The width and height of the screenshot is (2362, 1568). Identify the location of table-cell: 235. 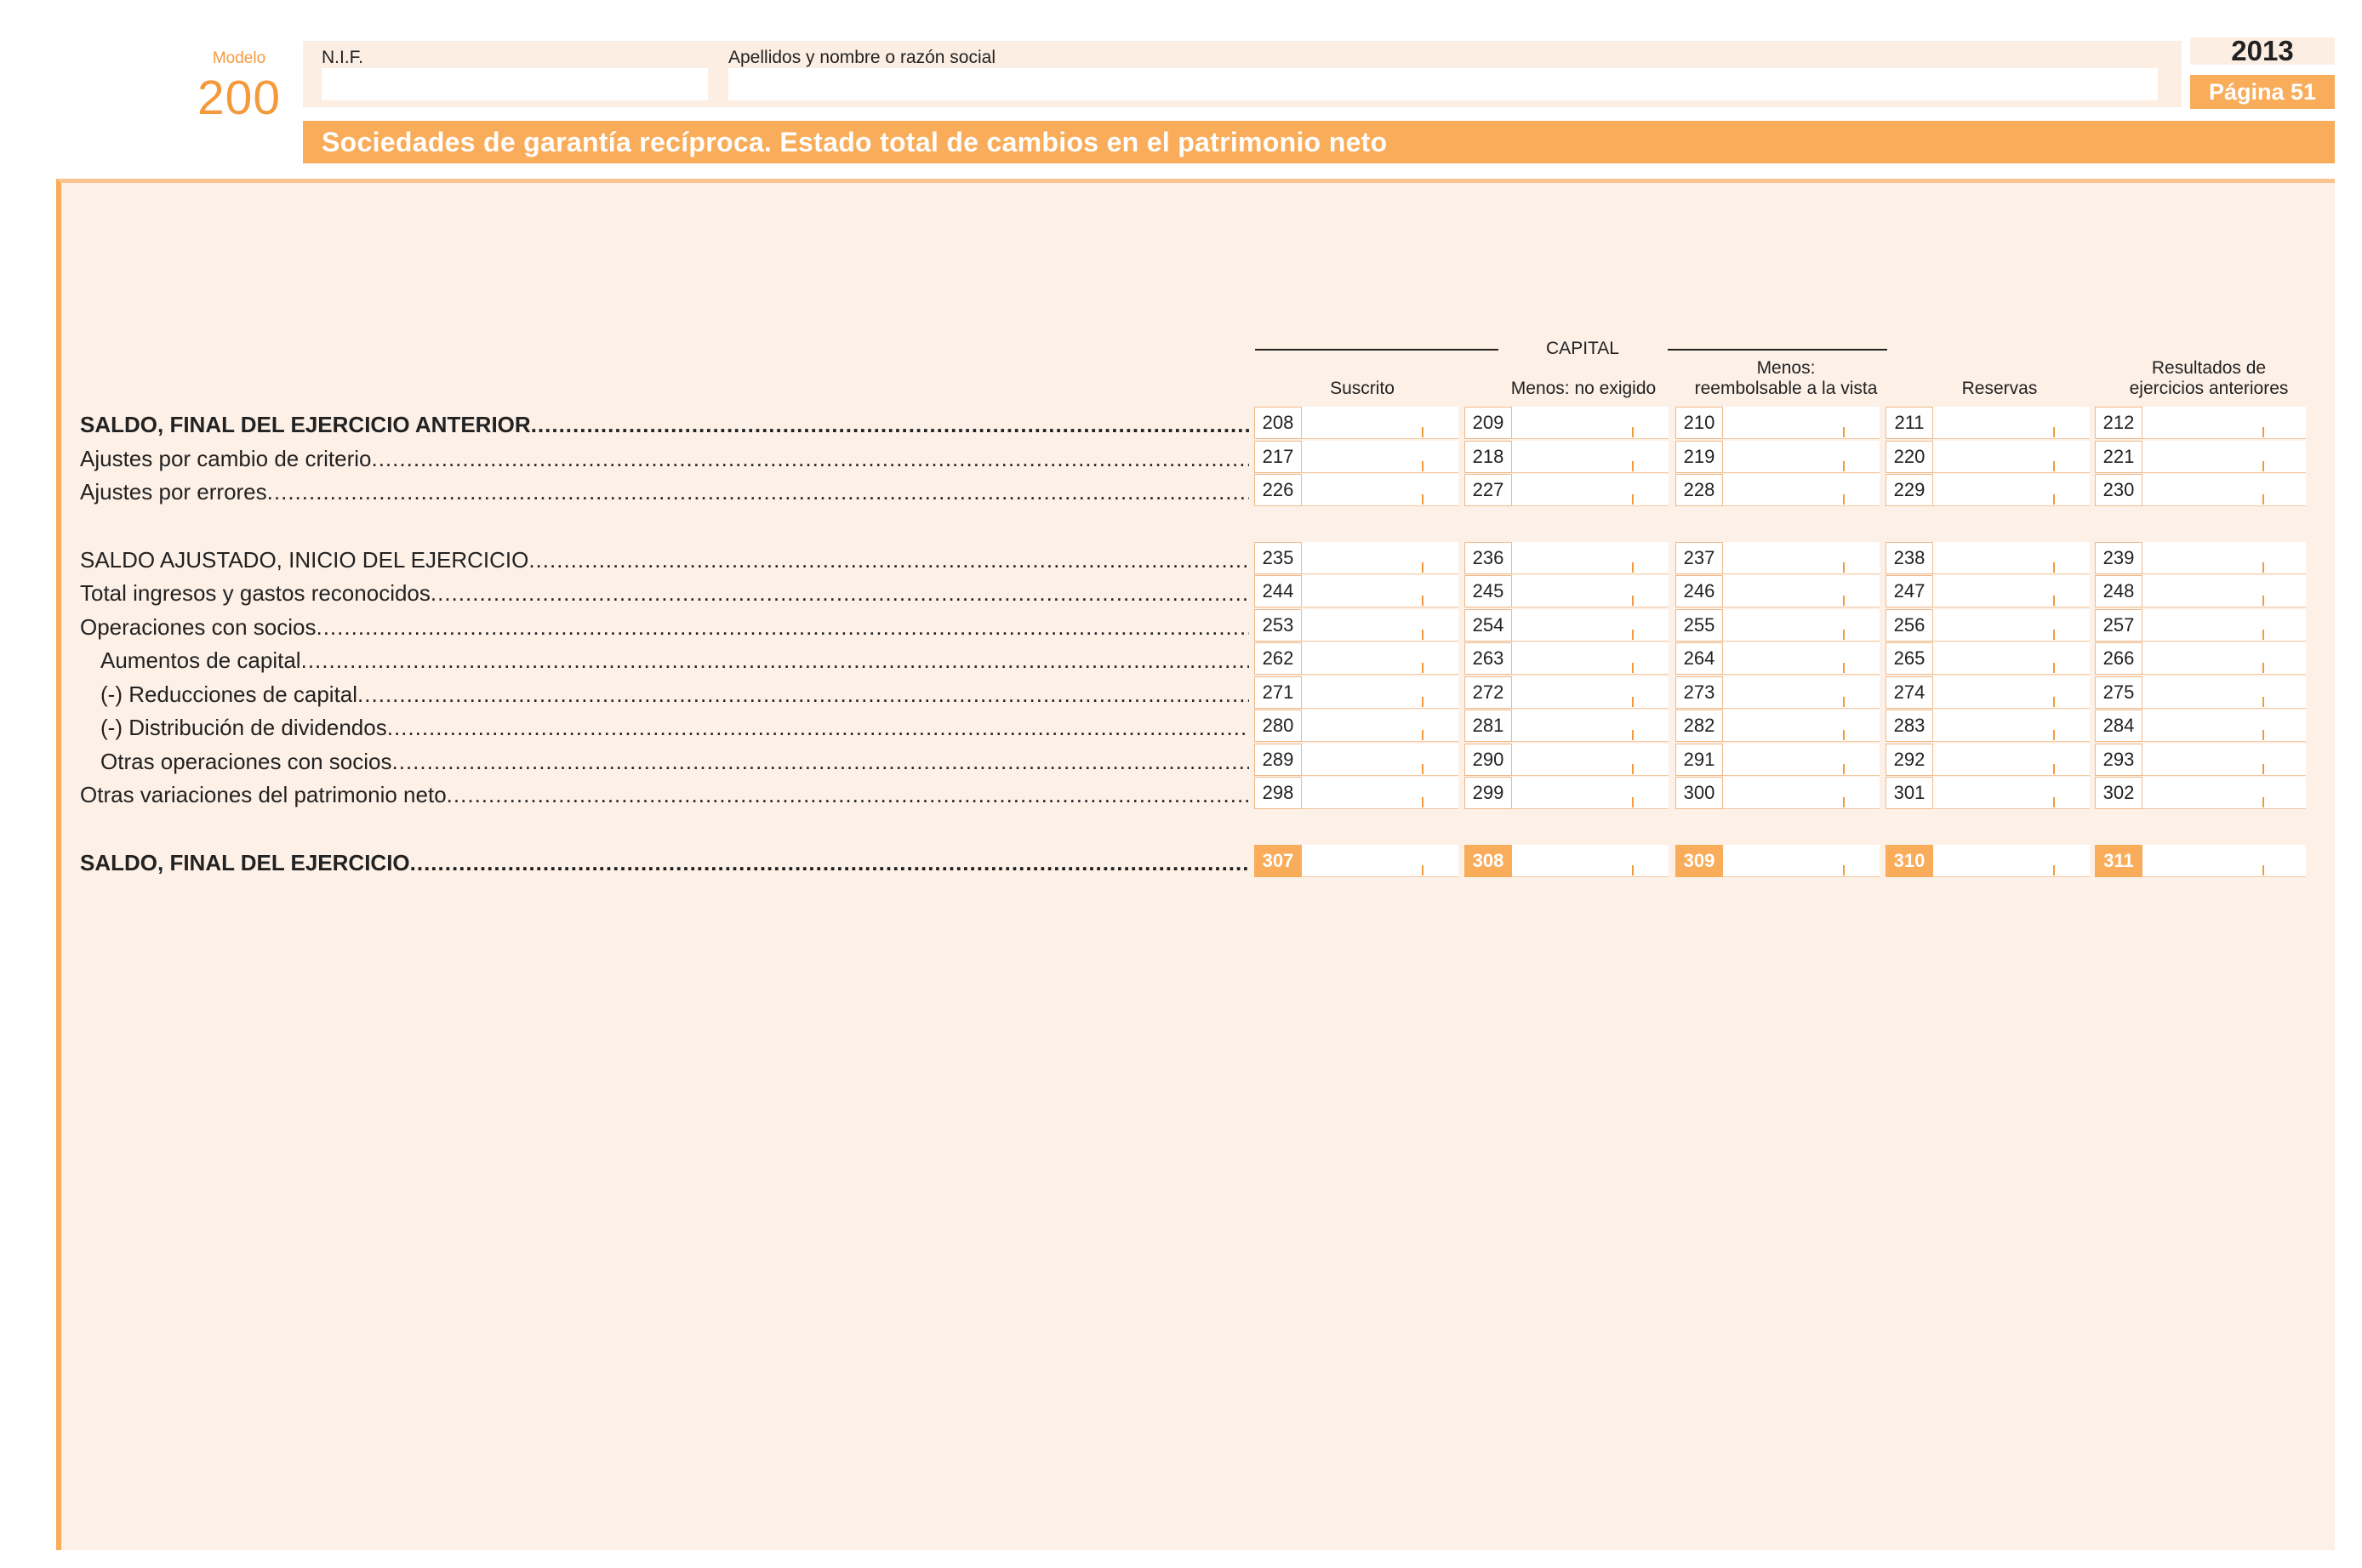
(1356, 558).